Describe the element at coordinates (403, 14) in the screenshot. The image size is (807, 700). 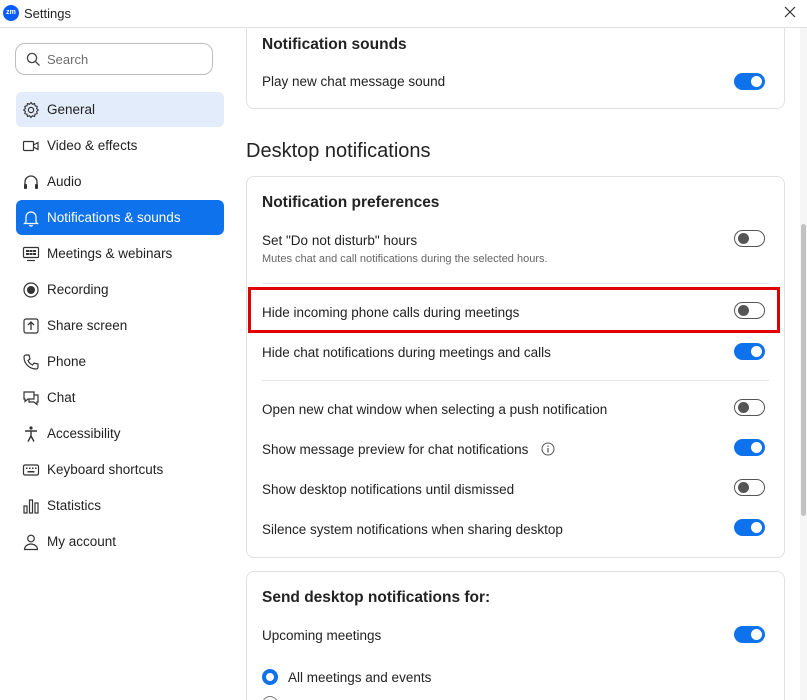
I see `title-bar: zm Settings` at that location.